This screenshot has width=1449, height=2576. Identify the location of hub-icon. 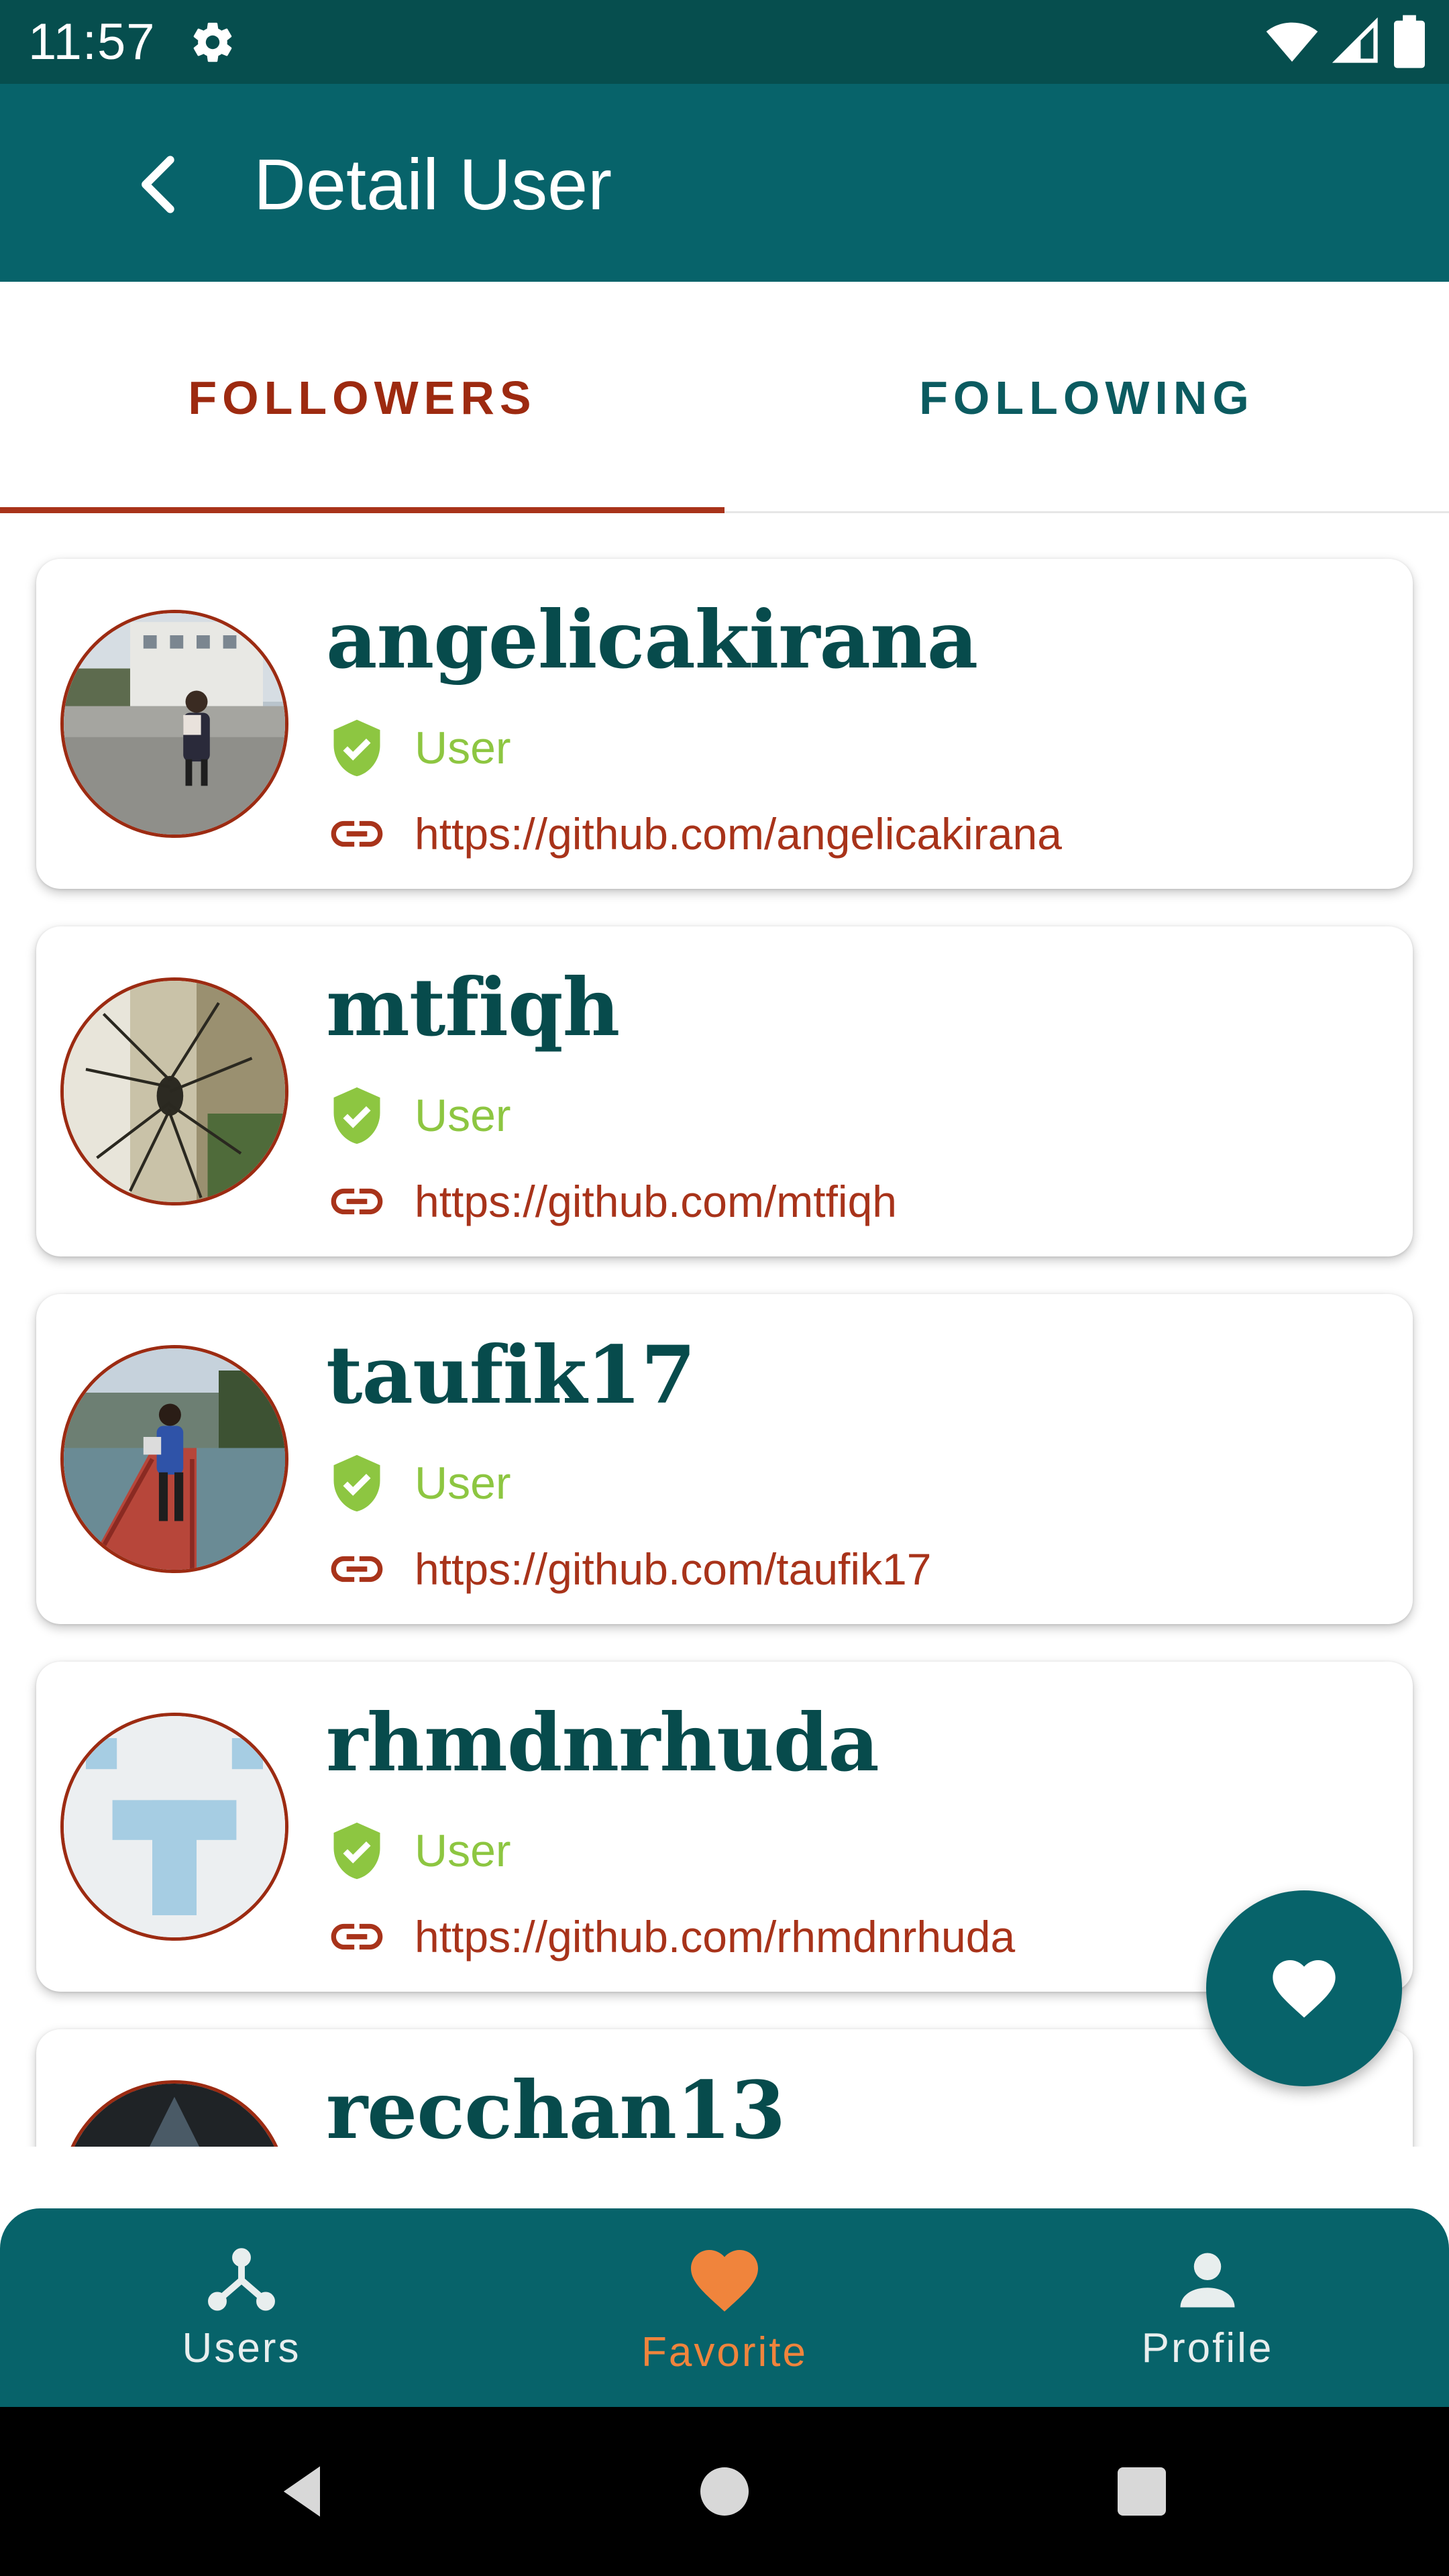
(241, 2278).